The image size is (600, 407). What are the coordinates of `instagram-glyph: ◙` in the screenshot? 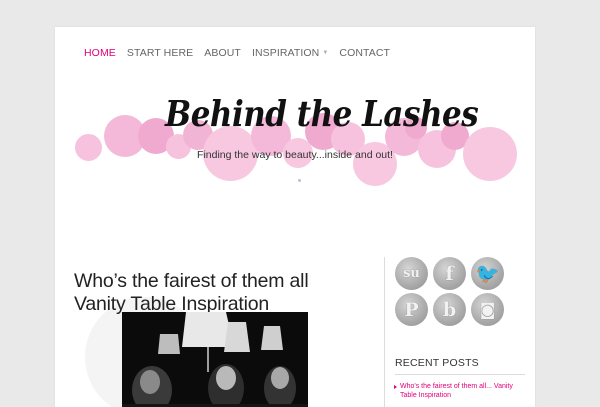 It's located at (487, 309).